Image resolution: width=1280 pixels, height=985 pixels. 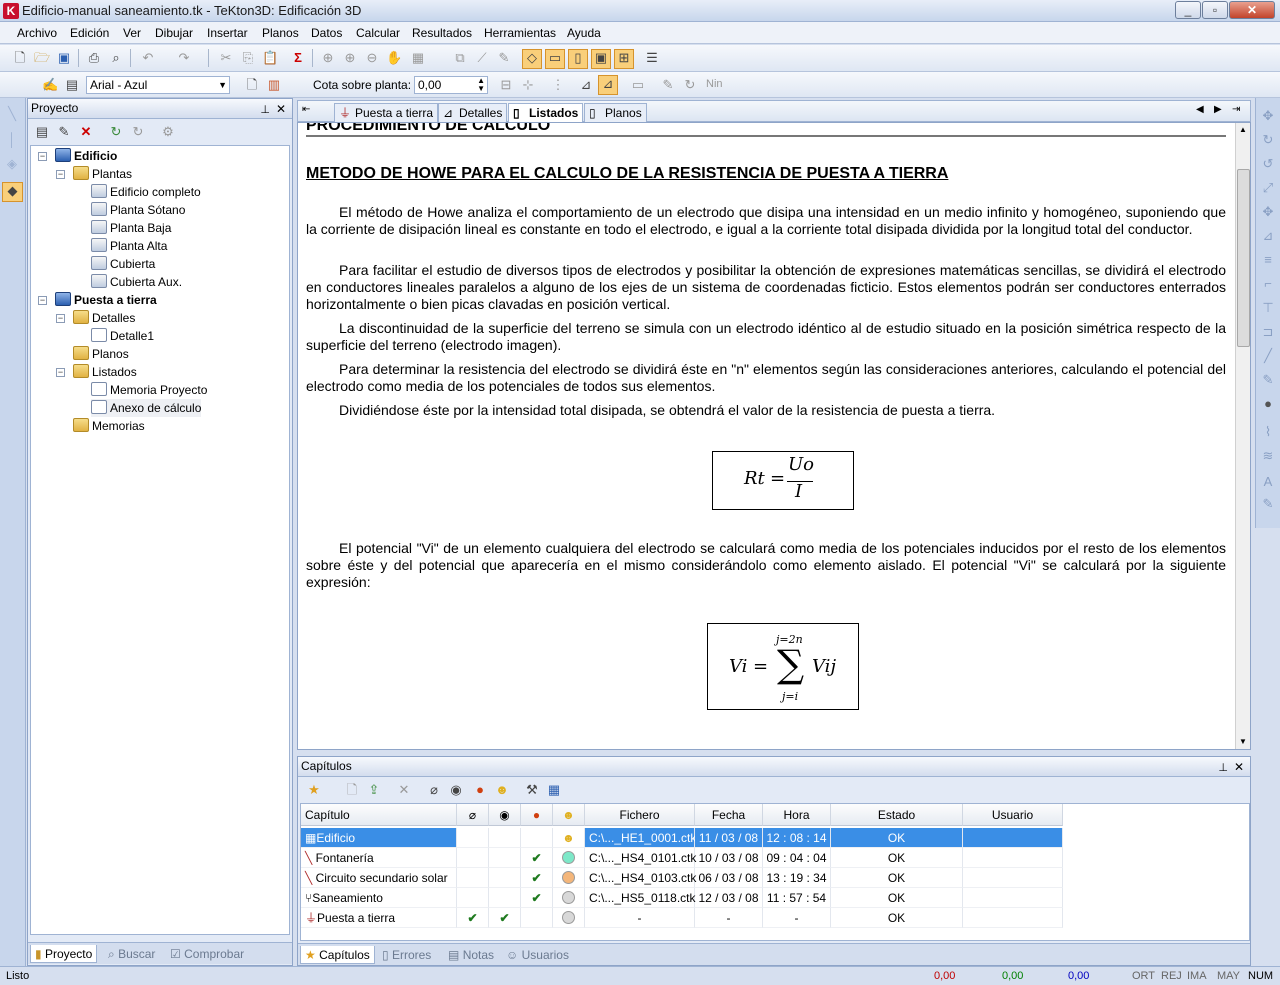 I want to click on tab-errores: ▯ Errores, so click(x=406, y=955).